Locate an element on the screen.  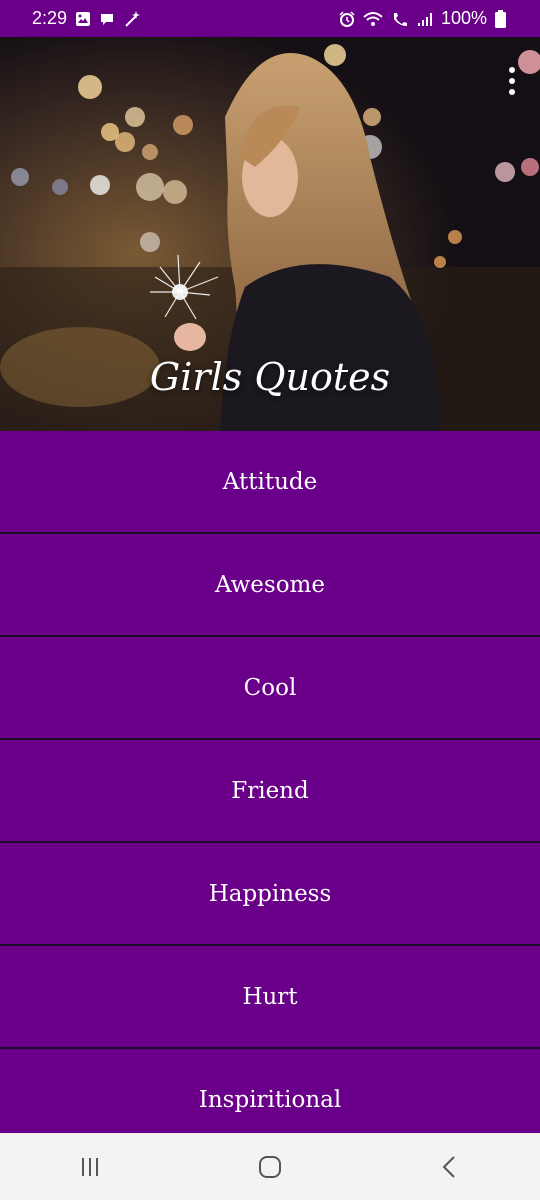
status-right: 100% is located at coordinates (422, 18).